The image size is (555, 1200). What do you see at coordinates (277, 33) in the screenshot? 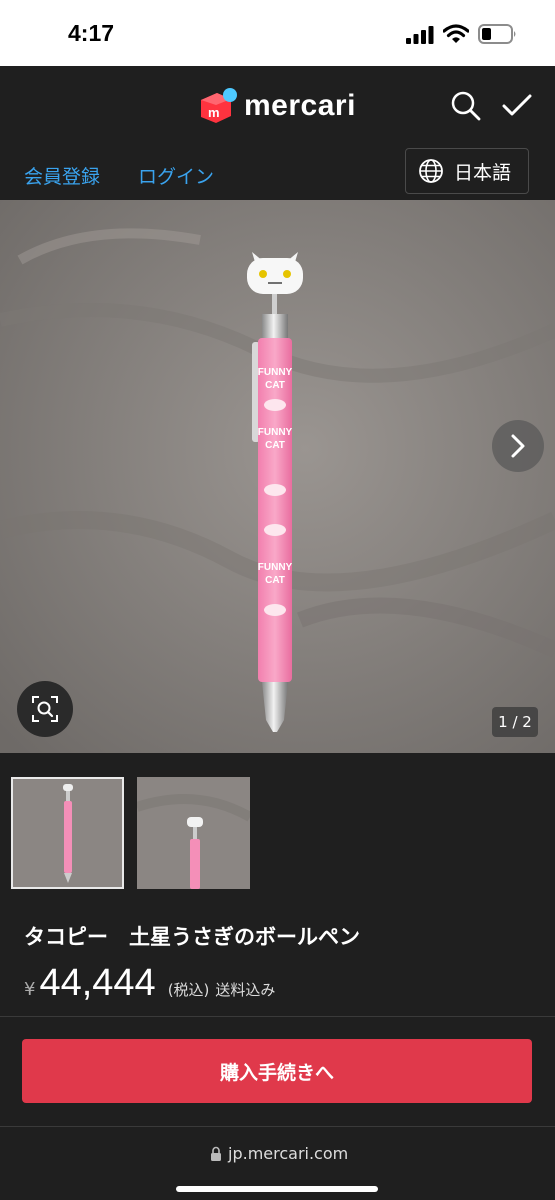
I see `status-bar: 4:17` at bounding box center [277, 33].